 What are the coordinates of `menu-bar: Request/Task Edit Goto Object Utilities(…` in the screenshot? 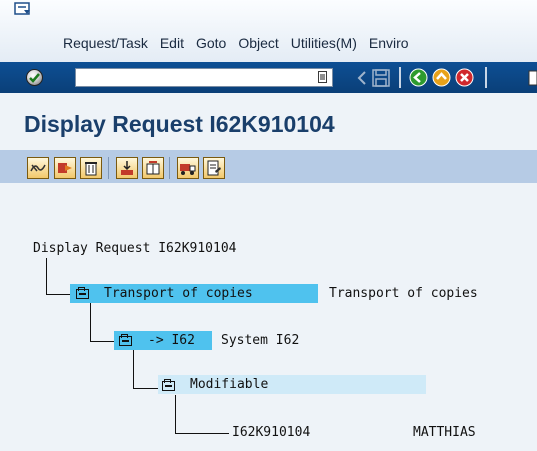 It's located at (268, 31).